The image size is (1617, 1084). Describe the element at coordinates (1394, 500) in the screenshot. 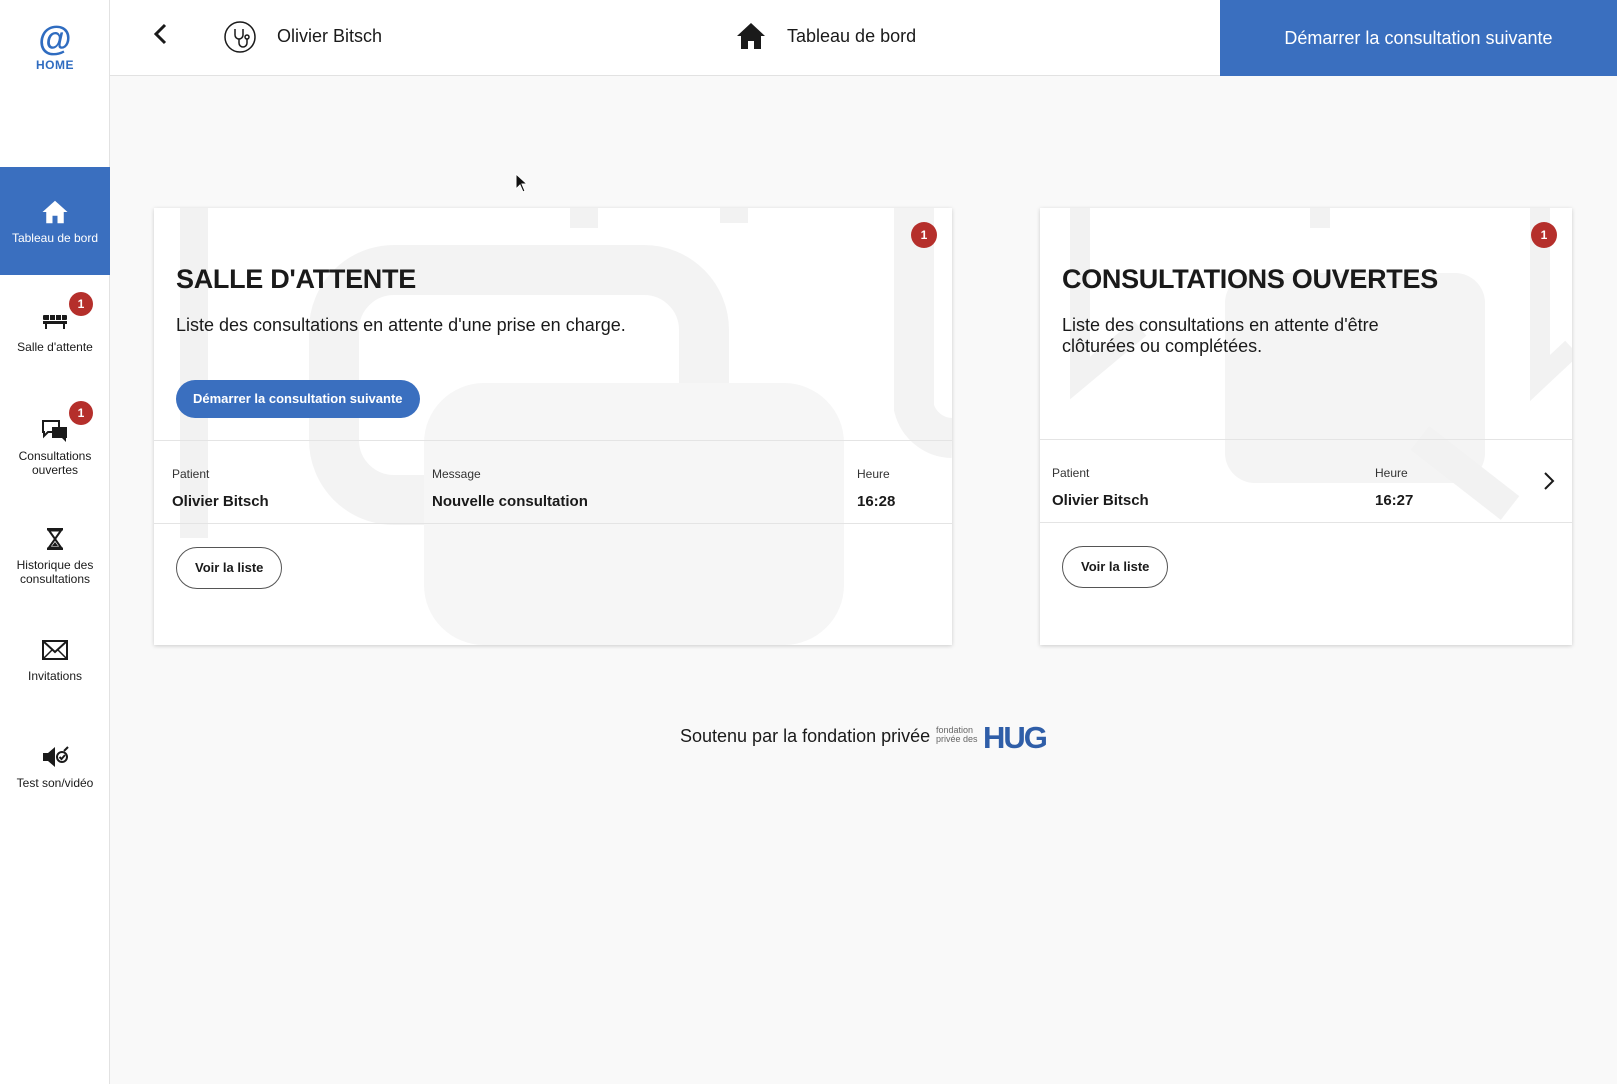

I see `consultation-time: 16:27` at that location.